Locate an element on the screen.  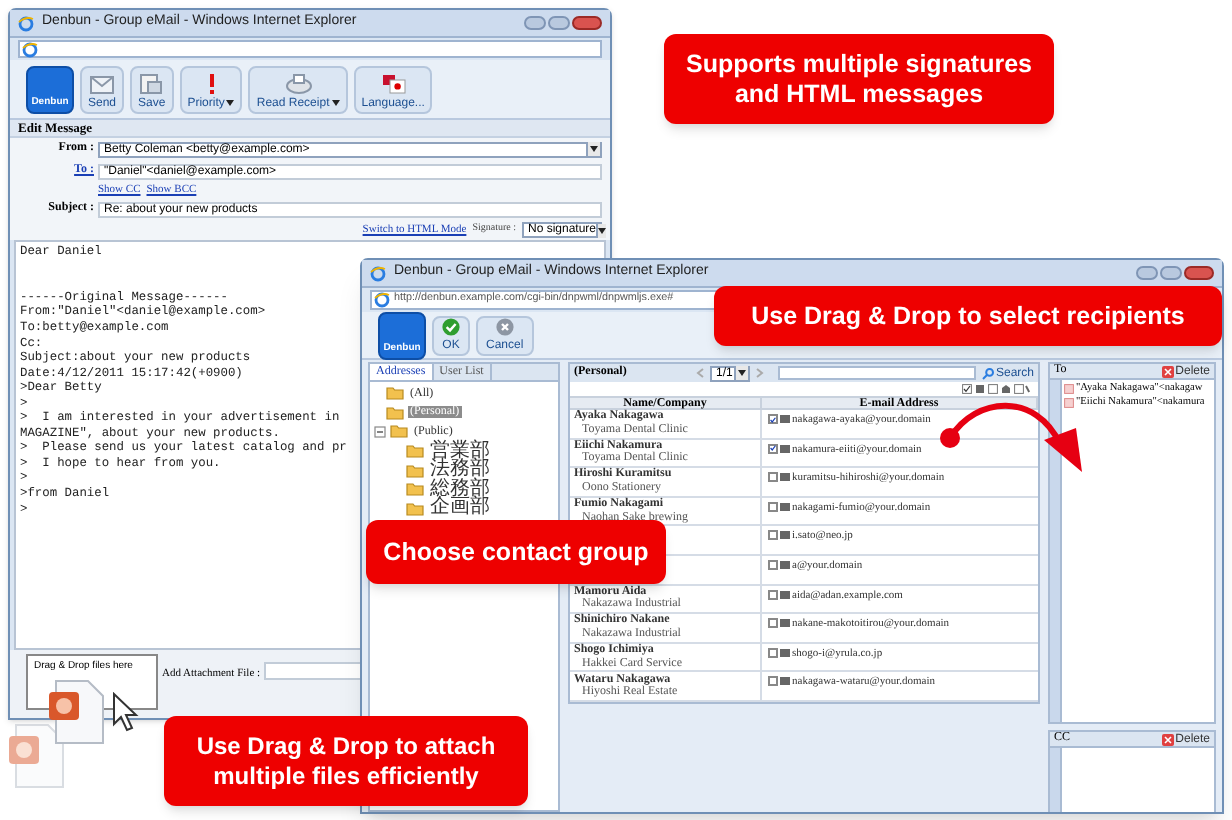
callout-tooltip: Use Drag & Drop to select recipients is located at coordinates (968, 316).